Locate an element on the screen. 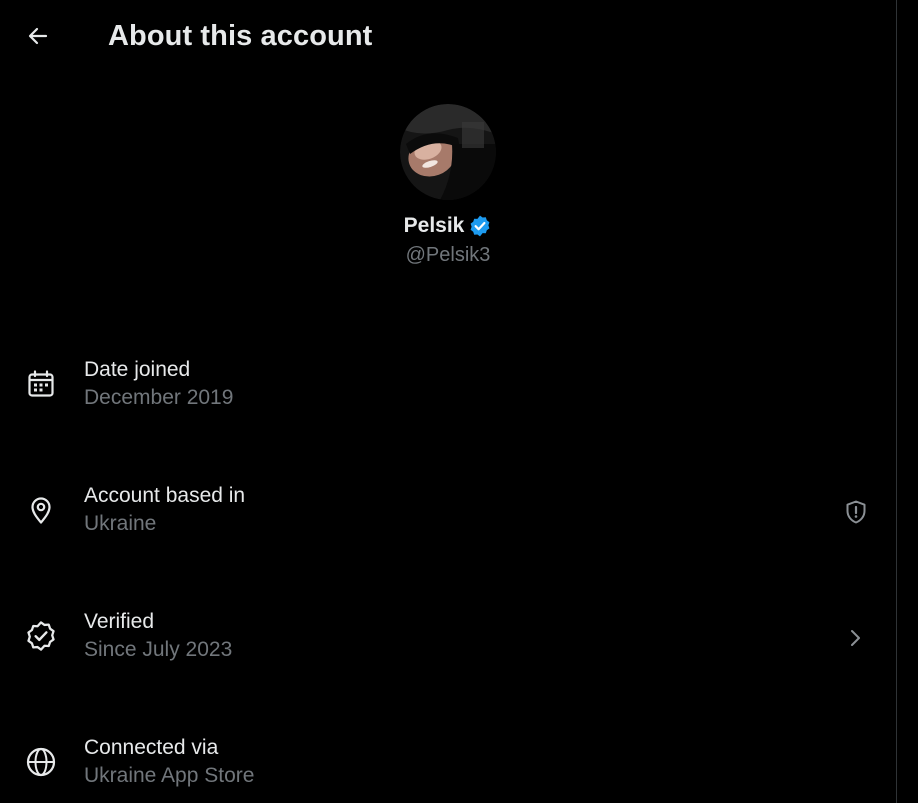 This screenshot has height=803, width=918. row-label: Date joined is located at coordinates (137, 369).